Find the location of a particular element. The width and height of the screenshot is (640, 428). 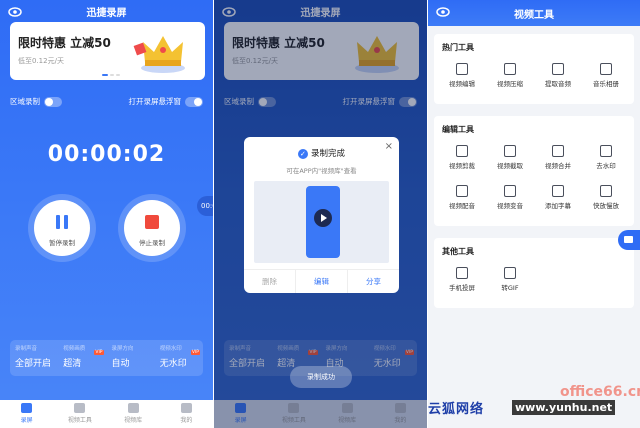

tool-dubbing: 视频配音 is located at coordinates (462, 201).